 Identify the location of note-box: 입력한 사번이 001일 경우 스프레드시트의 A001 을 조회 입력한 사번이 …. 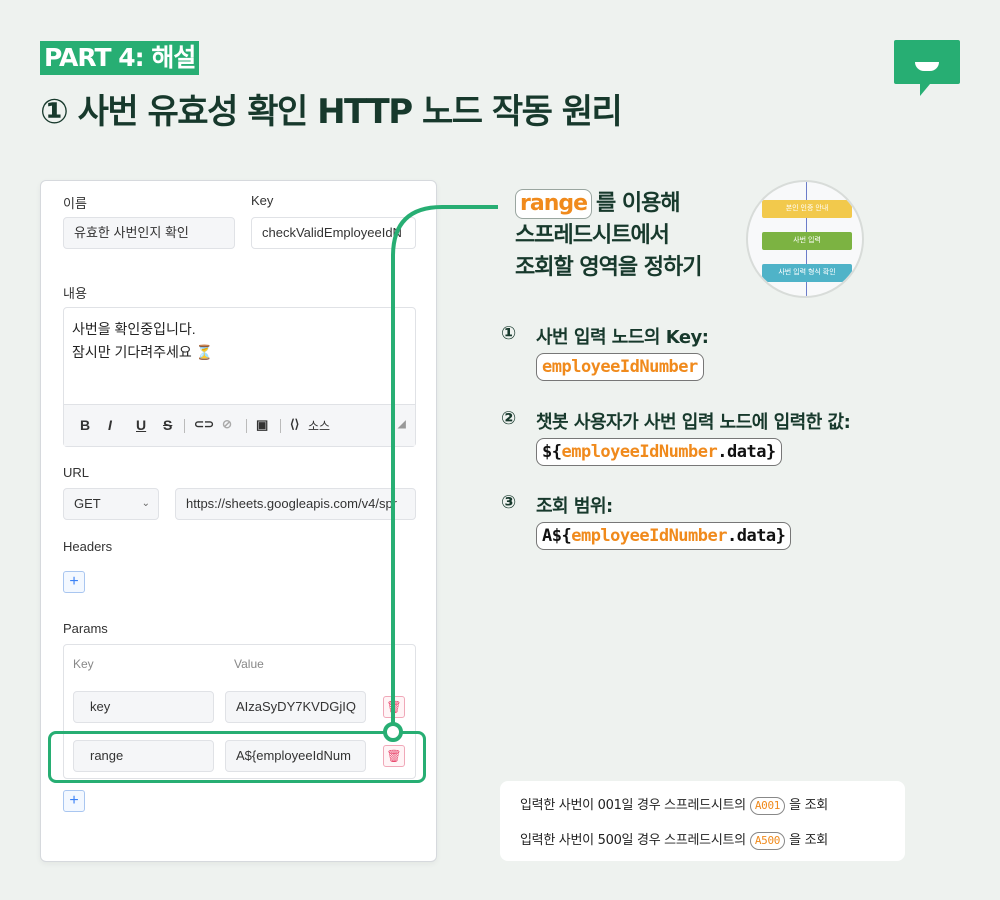
(702, 821).